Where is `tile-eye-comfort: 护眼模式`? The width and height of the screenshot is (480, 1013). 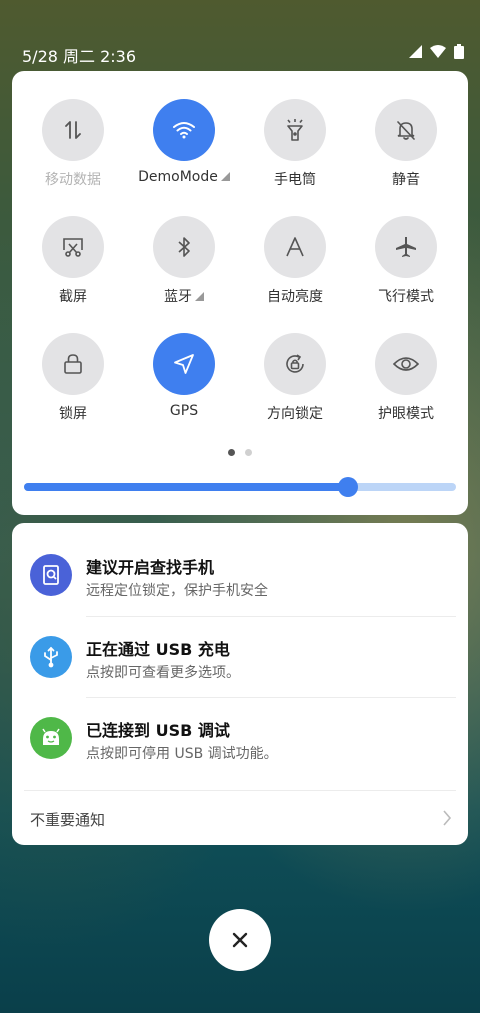
tile-eye-comfort: 护眼模式 is located at coordinates (406, 378).